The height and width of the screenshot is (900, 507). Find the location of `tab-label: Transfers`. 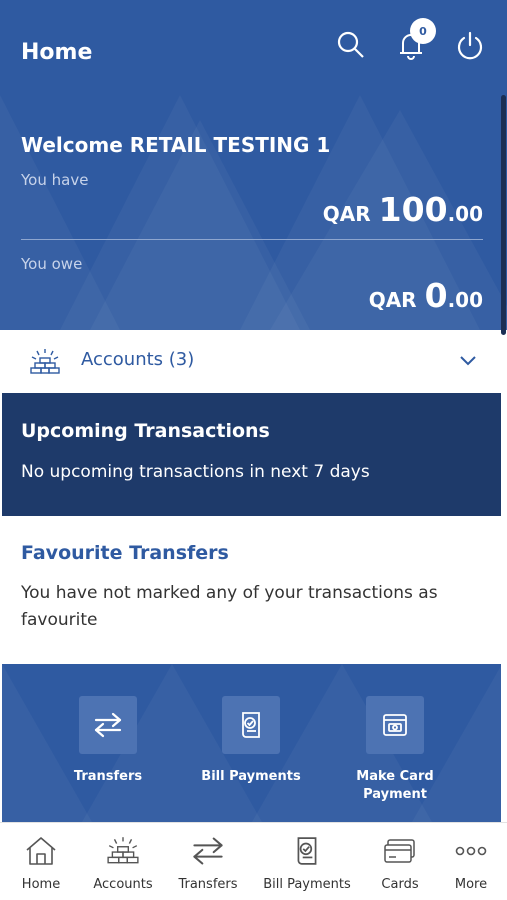

tab-label: Transfers is located at coordinates (208, 884).